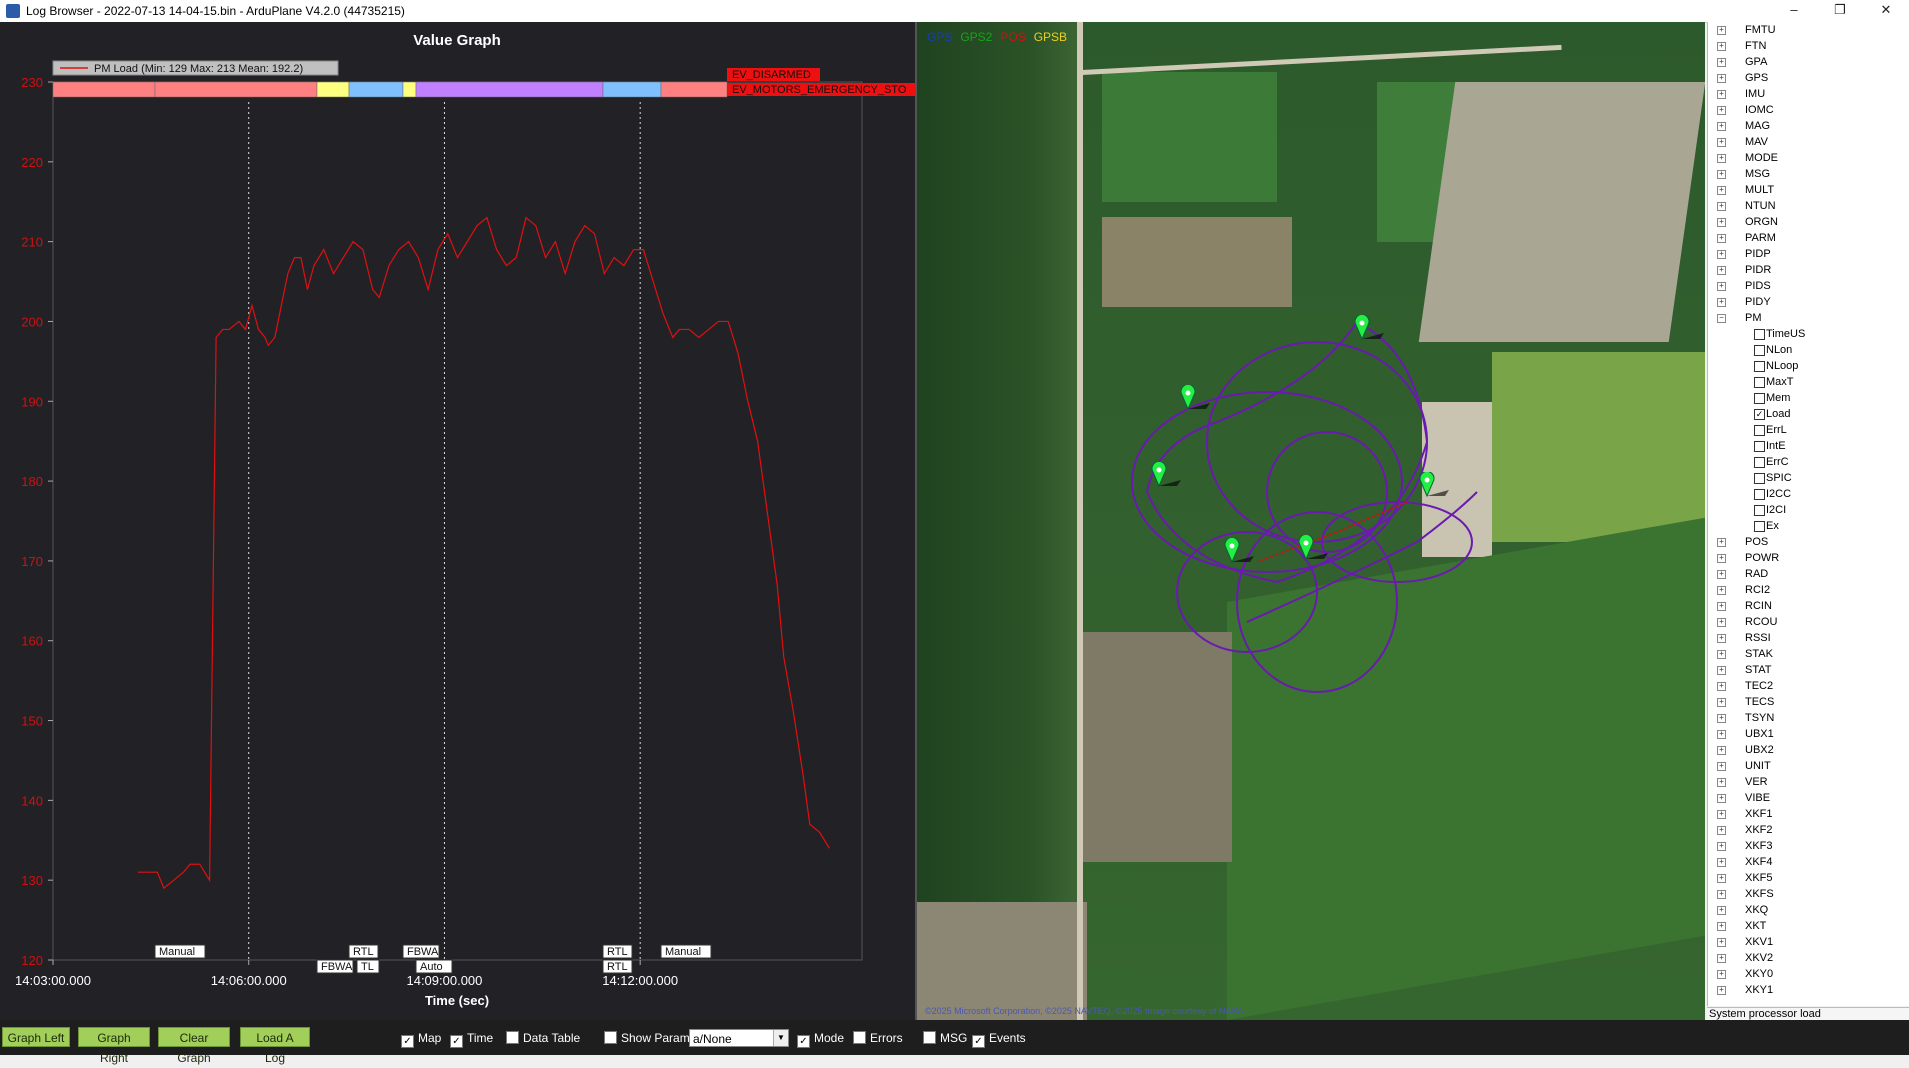 The image size is (1909, 1068). What do you see at coordinates (1886, 11) in the screenshot?
I see `close-button: ✕` at bounding box center [1886, 11].